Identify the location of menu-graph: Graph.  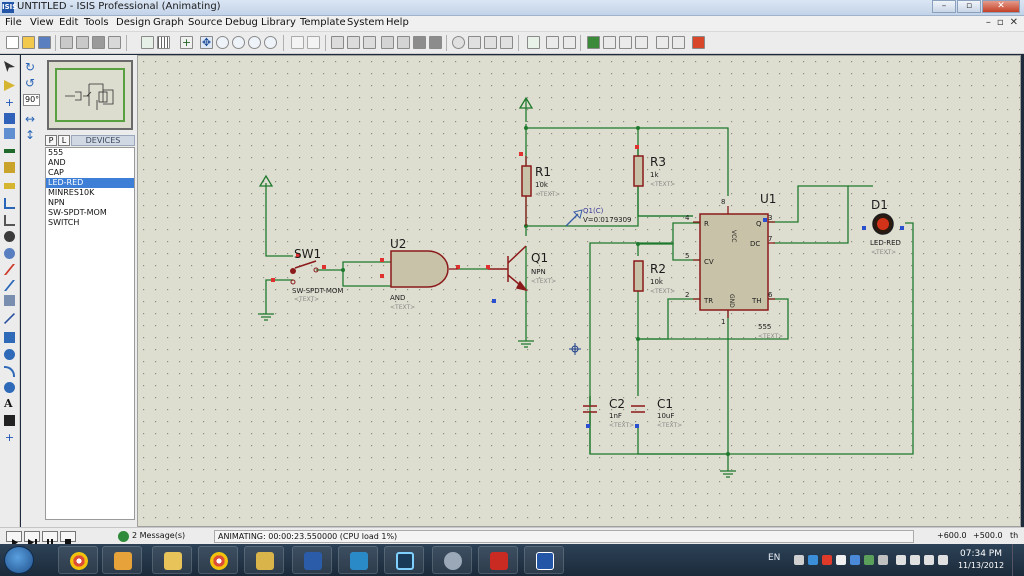
(168, 22).